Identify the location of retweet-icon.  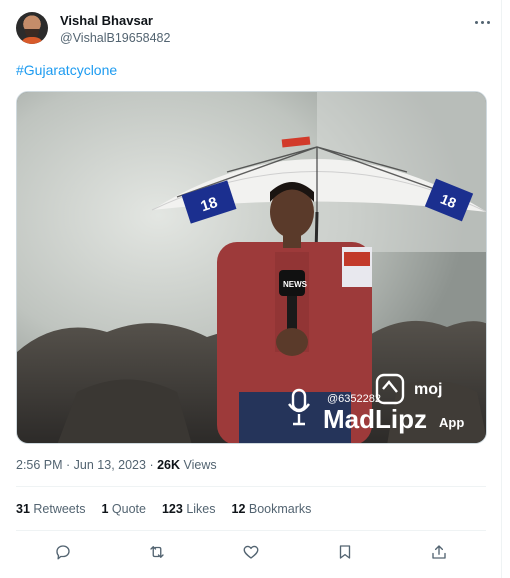
(157, 552).